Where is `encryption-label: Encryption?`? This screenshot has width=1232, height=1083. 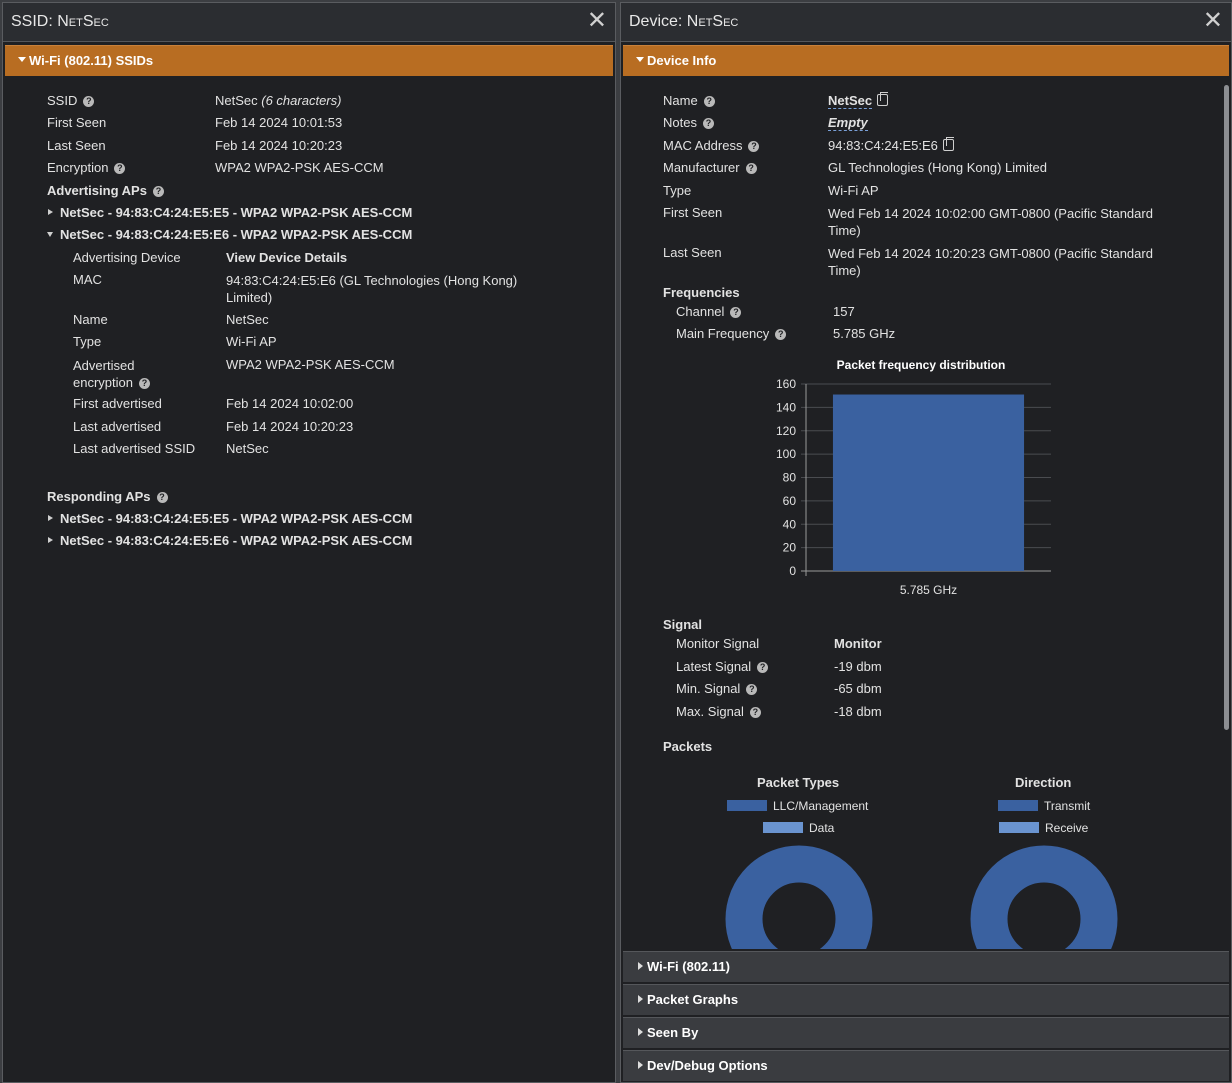 encryption-label: Encryption? is located at coordinates (86, 167).